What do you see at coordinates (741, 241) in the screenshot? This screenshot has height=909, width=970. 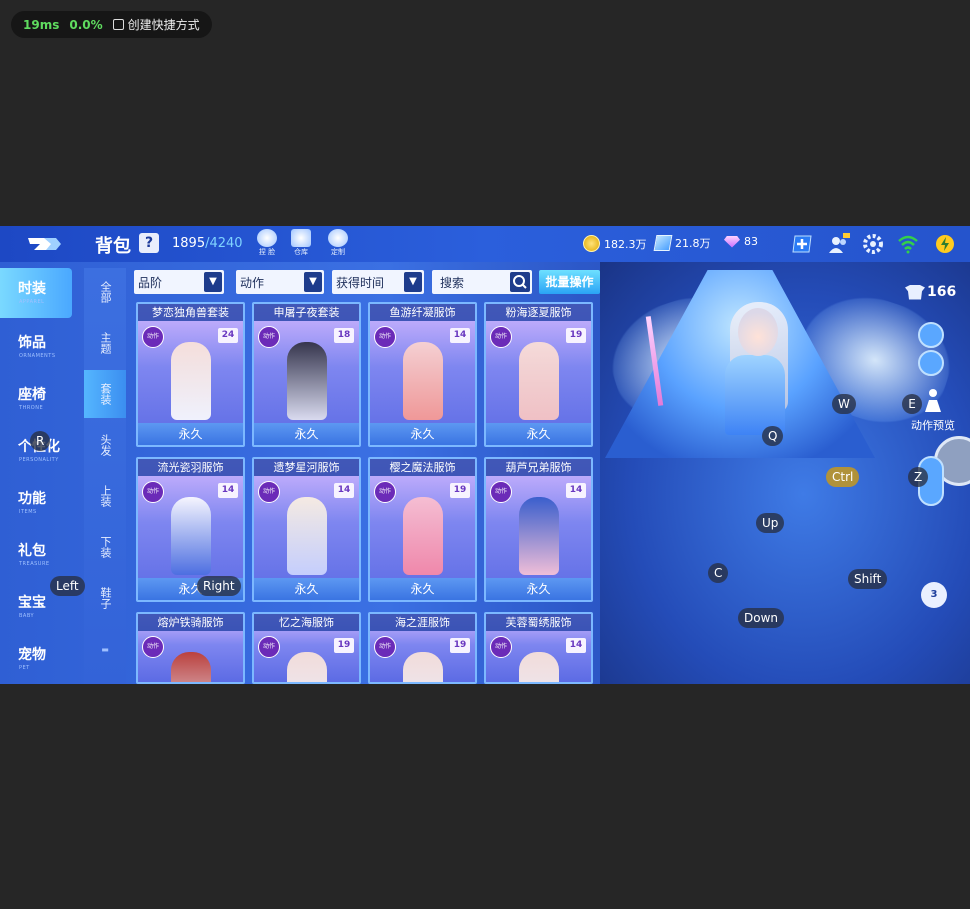 I see `diamond-currency: 83` at bounding box center [741, 241].